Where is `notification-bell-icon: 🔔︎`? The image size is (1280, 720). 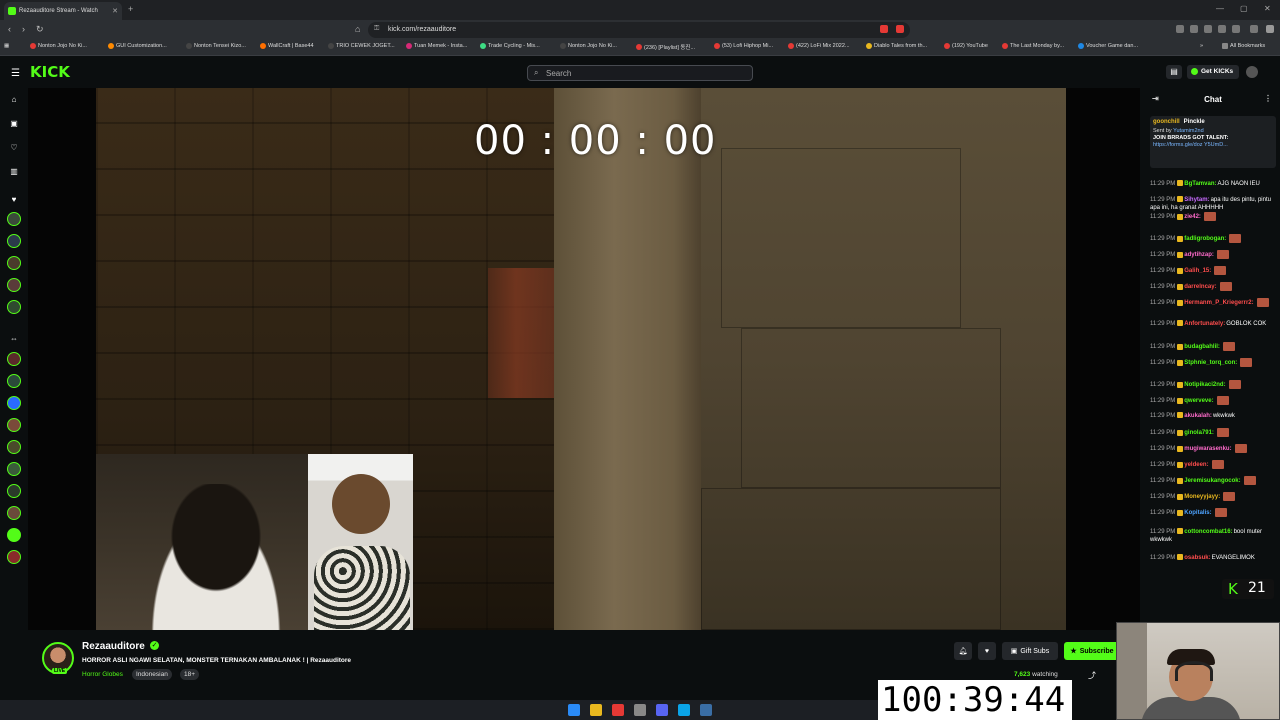
notification-bell-icon: 🔔︎ is located at coordinates (963, 651).